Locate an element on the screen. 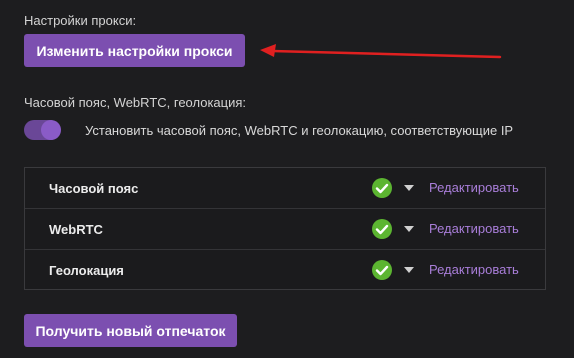 This screenshot has height=358, width=574. proxy-section-label: Настройки прокси: is located at coordinates (80, 20).